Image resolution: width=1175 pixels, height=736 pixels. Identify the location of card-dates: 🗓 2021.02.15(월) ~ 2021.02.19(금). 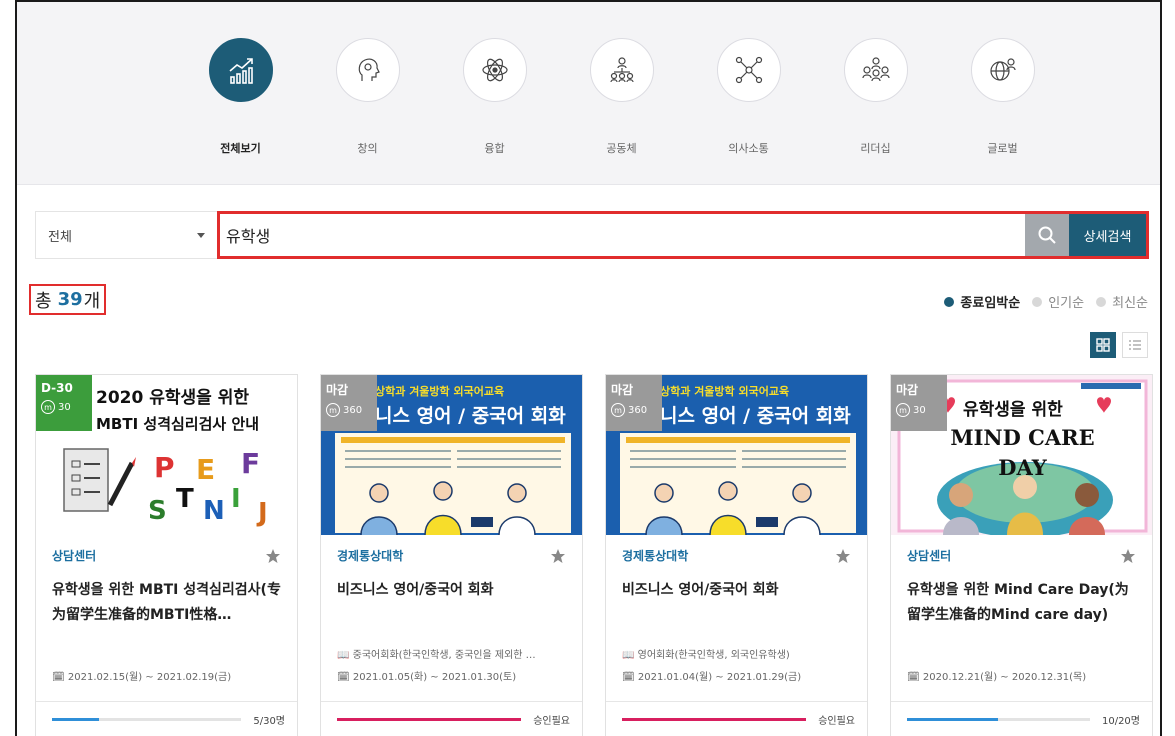
(166, 675).